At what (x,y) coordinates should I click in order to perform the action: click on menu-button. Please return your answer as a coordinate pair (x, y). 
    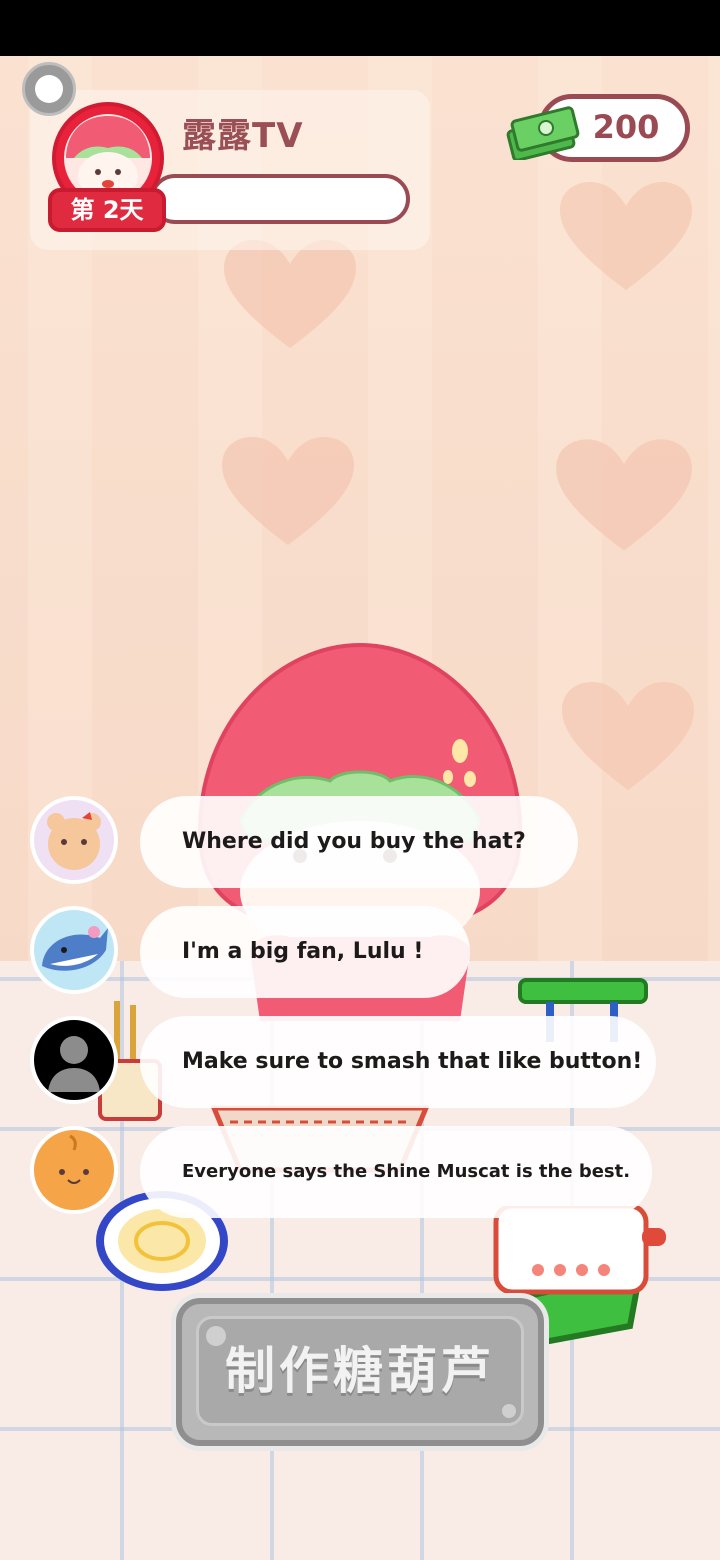
    Looking at the image, I should click on (49, 89).